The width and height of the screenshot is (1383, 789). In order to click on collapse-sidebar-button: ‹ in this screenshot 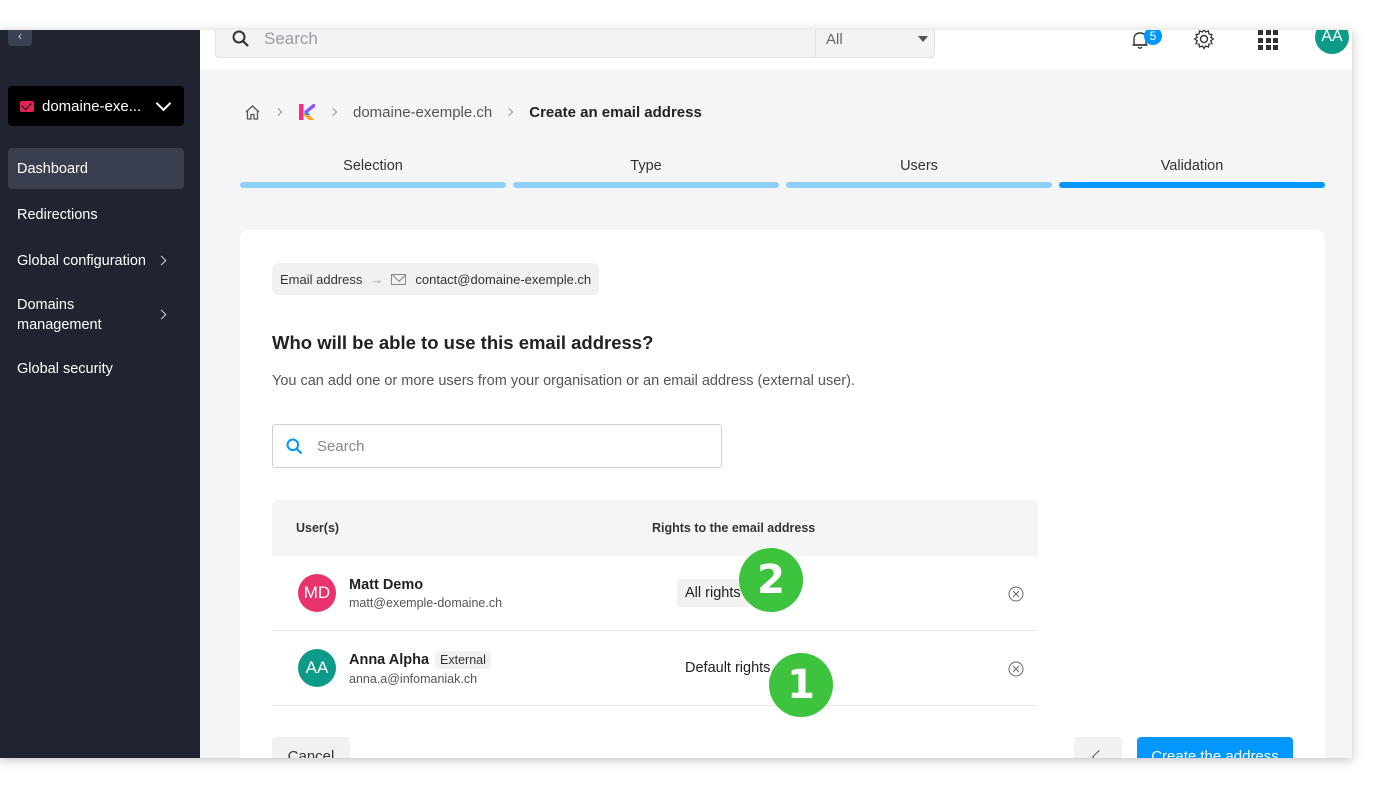, I will do `click(20, 38)`.